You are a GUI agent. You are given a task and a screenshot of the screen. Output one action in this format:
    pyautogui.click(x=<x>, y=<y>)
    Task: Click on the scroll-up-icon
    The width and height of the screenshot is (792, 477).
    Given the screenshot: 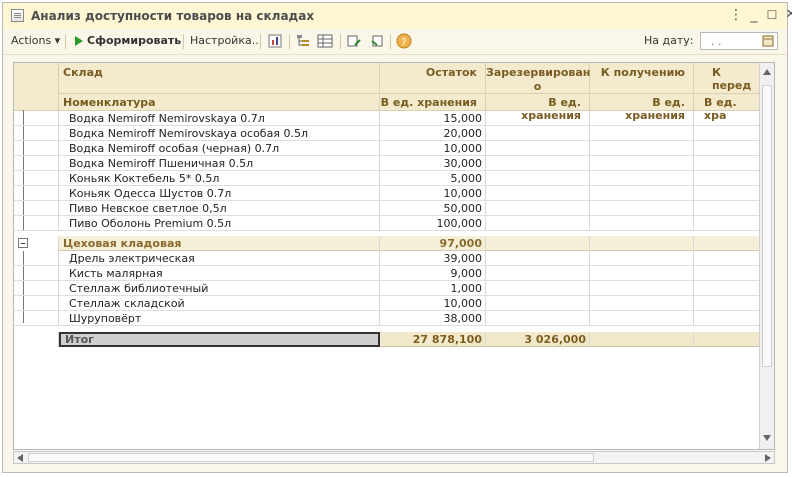 What is the action you would take?
    pyautogui.click(x=767, y=72)
    